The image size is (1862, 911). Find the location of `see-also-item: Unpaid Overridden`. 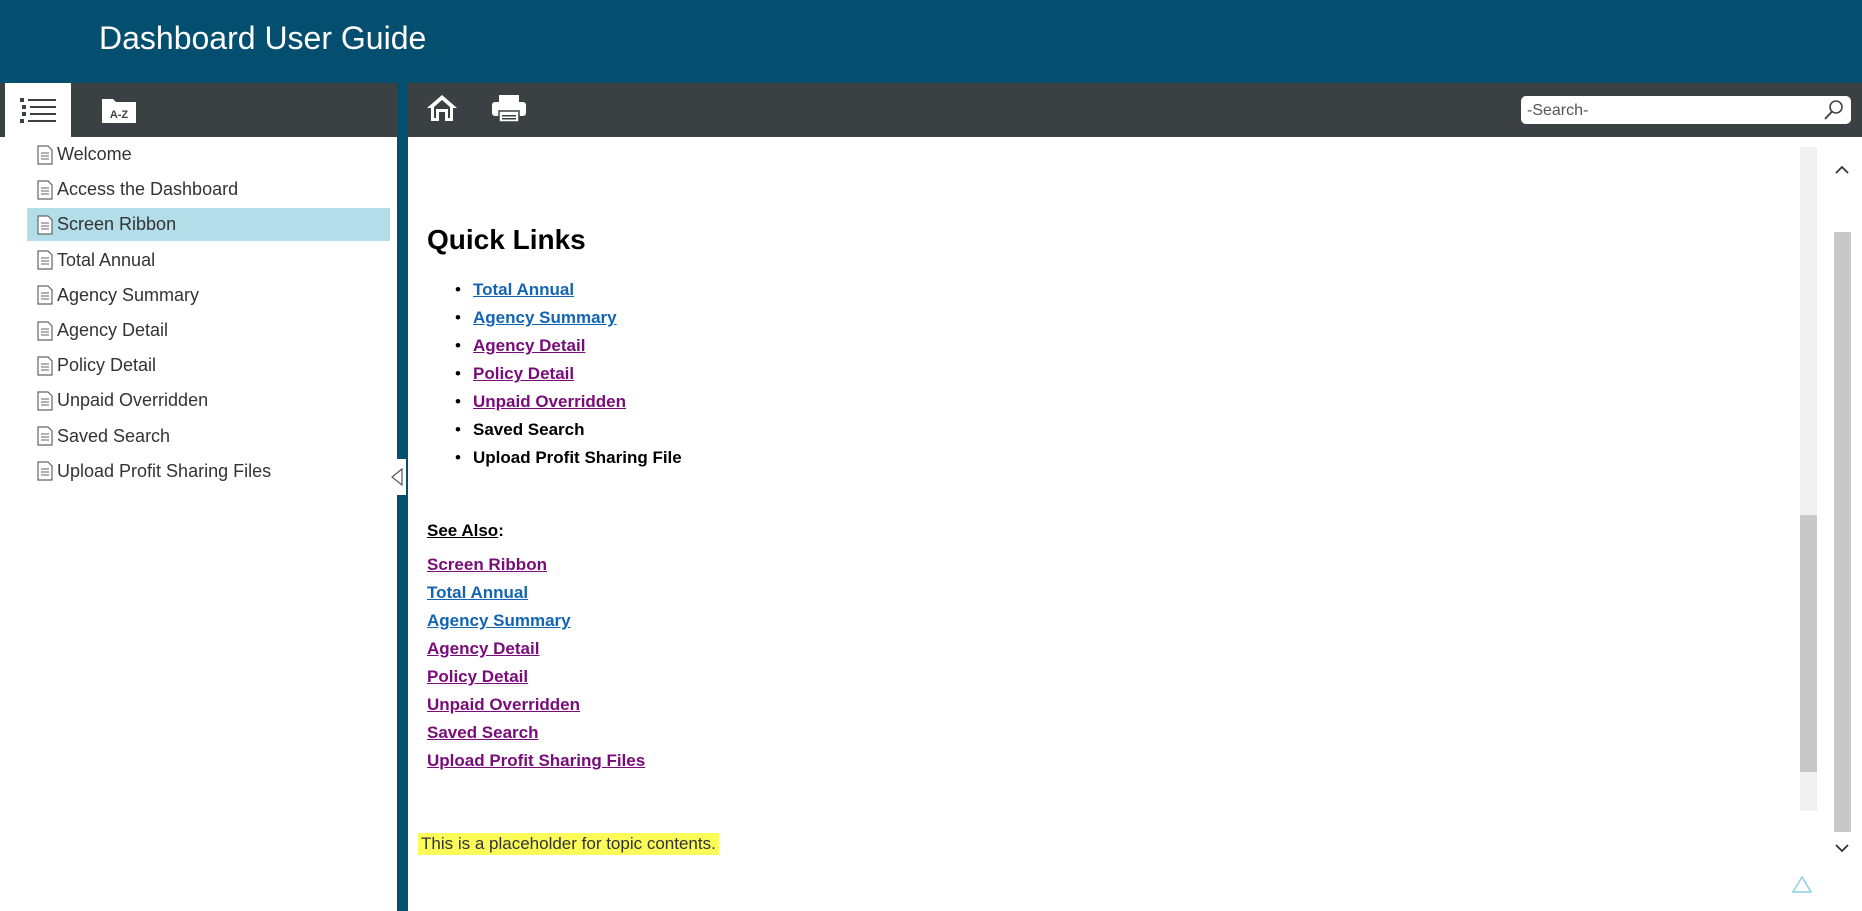

see-also-item: Unpaid Overridden is located at coordinates (536, 709).